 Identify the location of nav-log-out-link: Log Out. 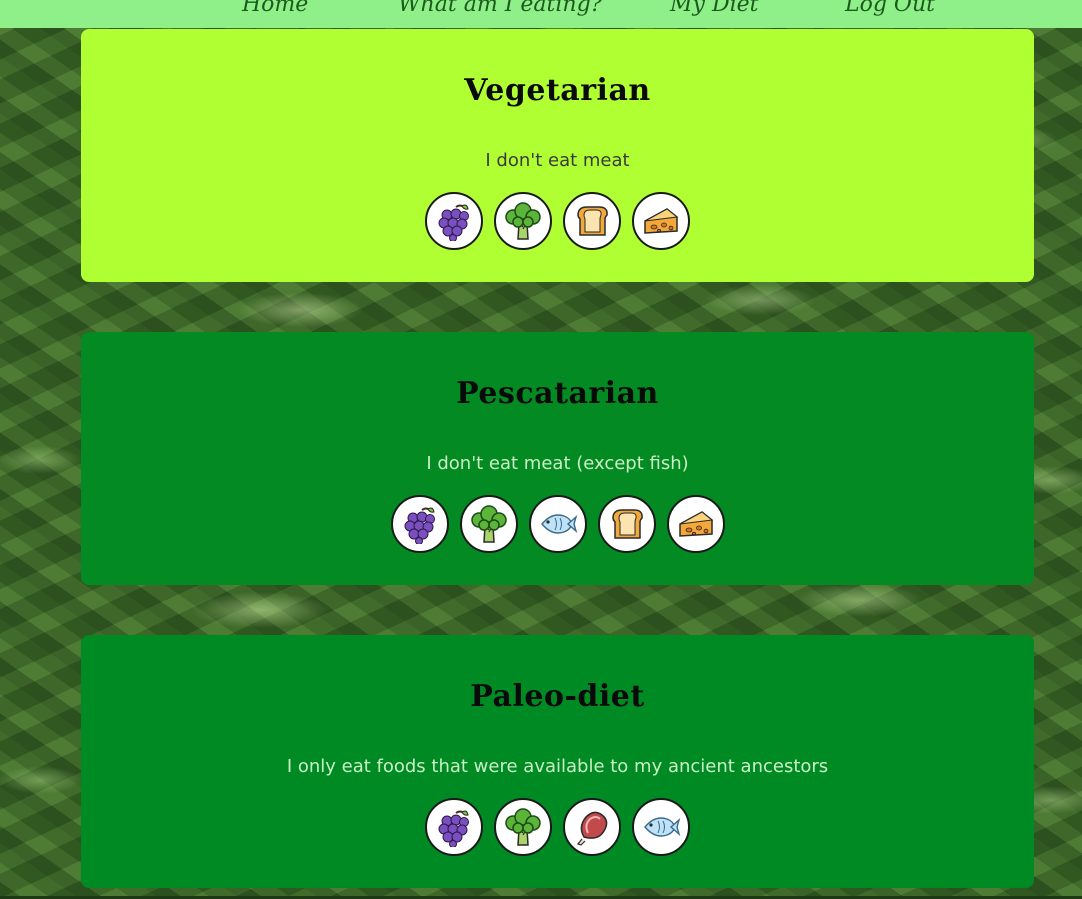
(890, 8).